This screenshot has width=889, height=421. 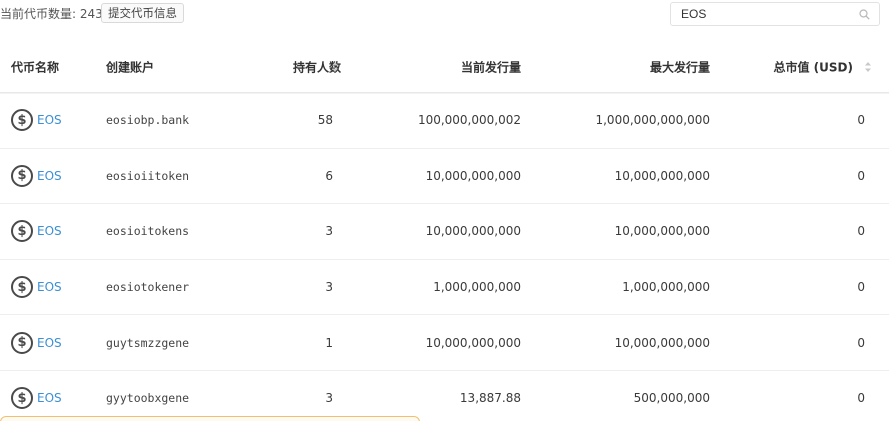 What do you see at coordinates (814, 66) in the screenshot?
I see `header-market-cap: 总市值 (USD)` at bounding box center [814, 66].